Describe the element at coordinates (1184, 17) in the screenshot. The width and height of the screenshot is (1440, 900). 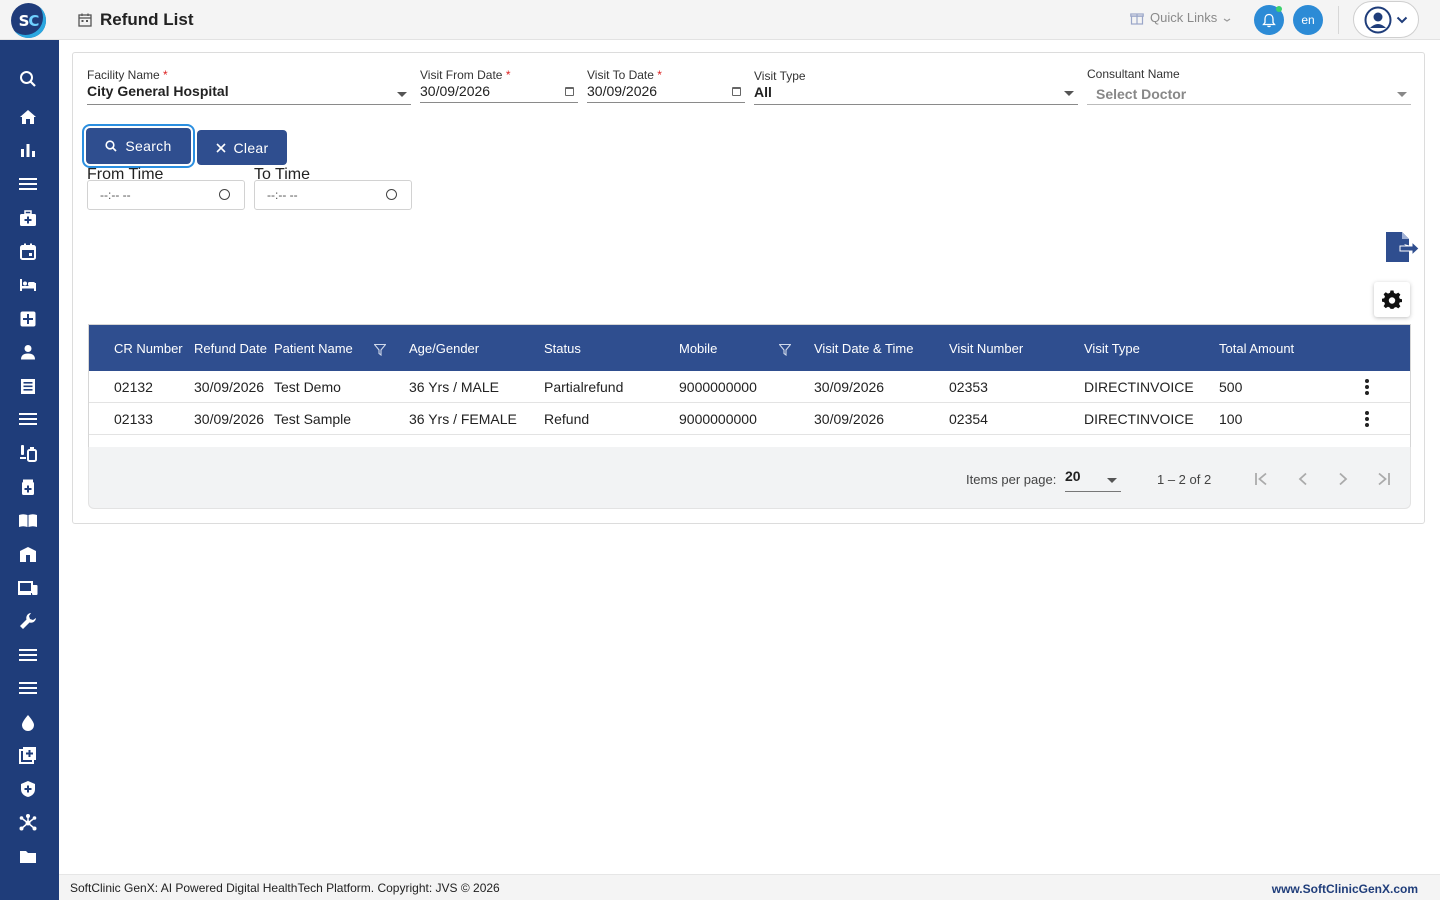
I see `quick-links-label: Quick Links` at that location.